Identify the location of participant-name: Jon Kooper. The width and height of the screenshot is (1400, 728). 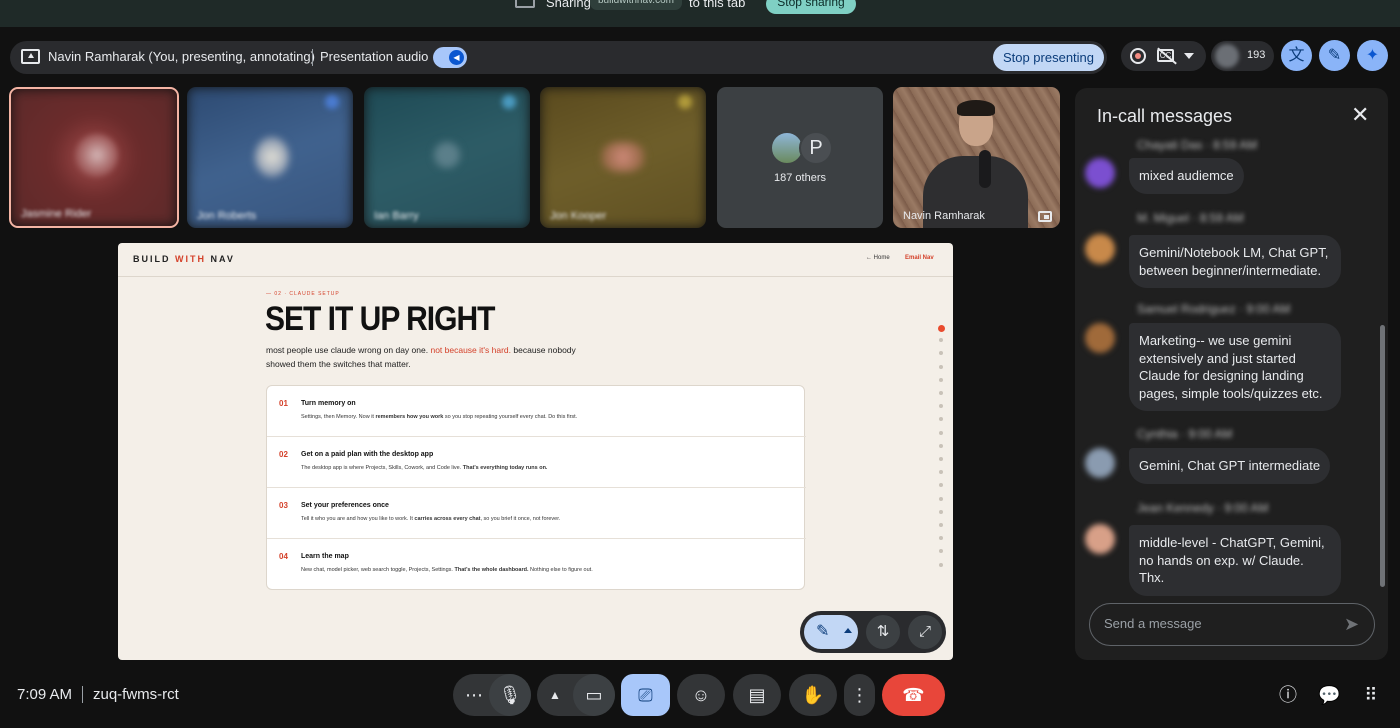
(578, 216).